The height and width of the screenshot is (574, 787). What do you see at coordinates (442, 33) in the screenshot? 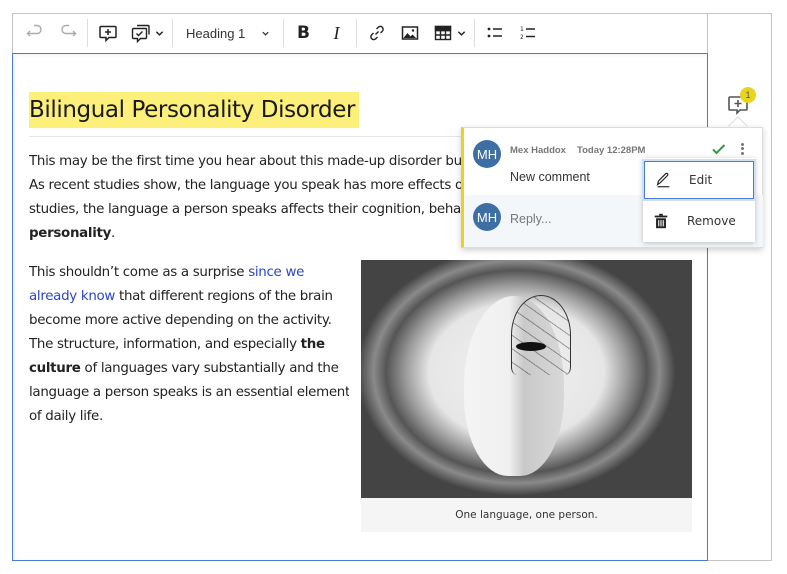
I see `table-icon` at bounding box center [442, 33].